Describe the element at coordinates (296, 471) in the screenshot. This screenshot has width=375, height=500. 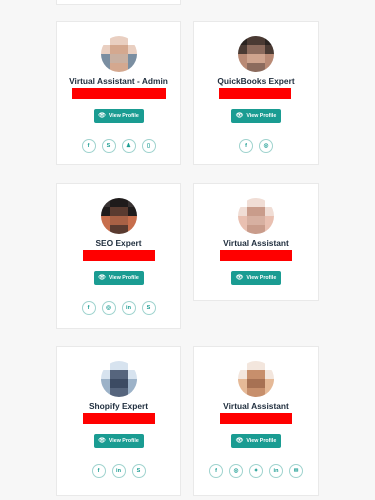
I see `email-icon: ✉` at that location.